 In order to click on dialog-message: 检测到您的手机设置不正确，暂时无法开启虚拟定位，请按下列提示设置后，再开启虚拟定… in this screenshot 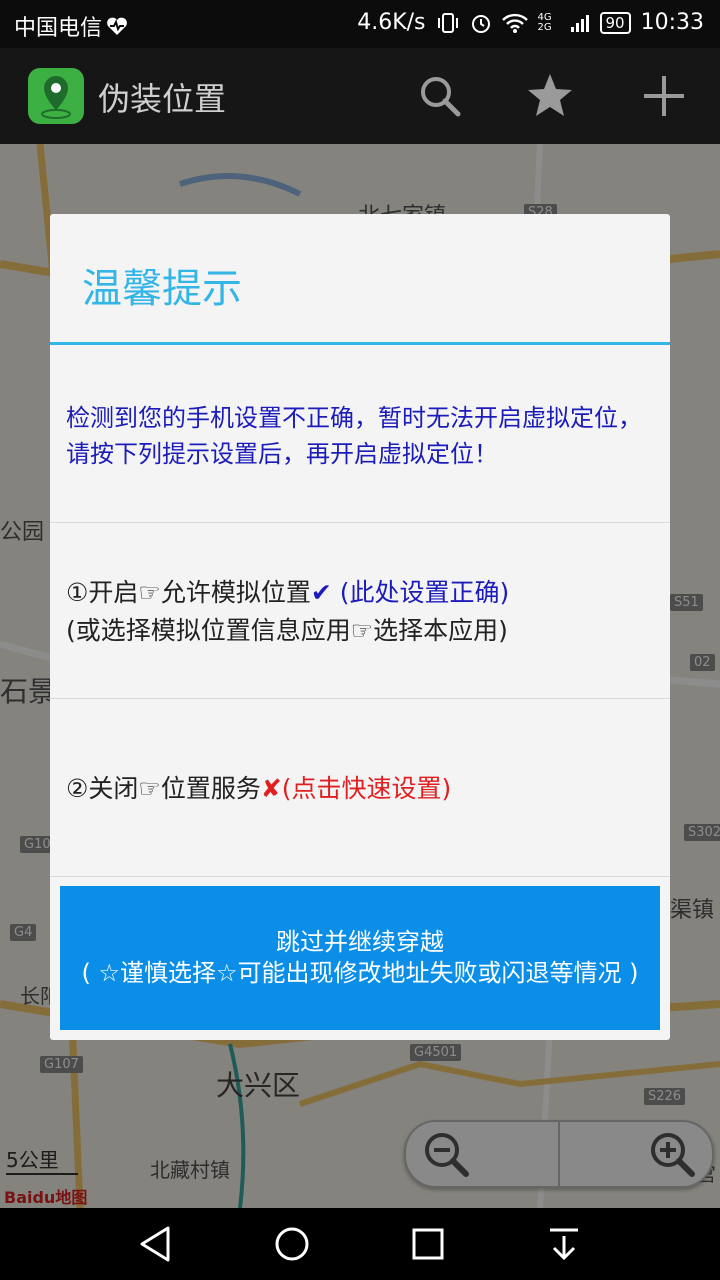, I will do `click(354, 436)`.